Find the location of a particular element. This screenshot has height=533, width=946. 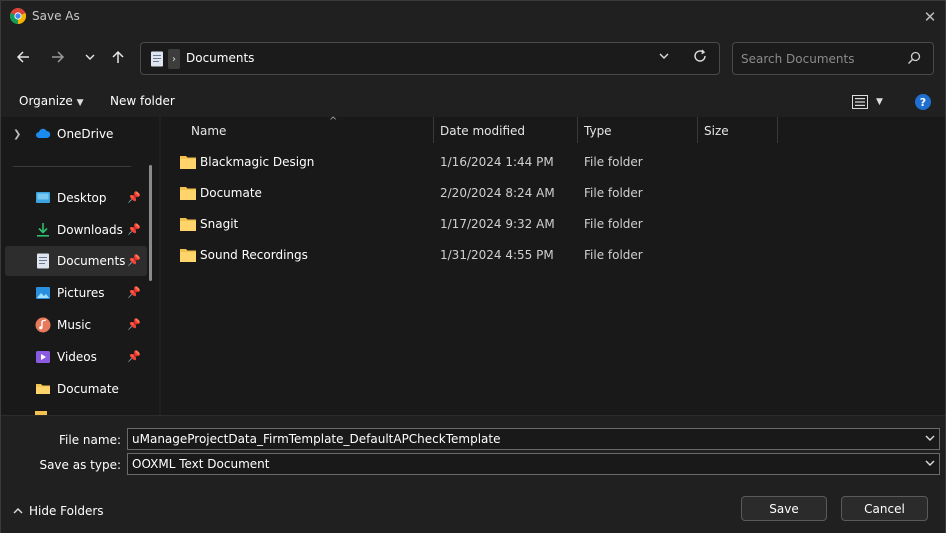

sidebar-item-videos: Videos 📌 is located at coordinates (76, 357).